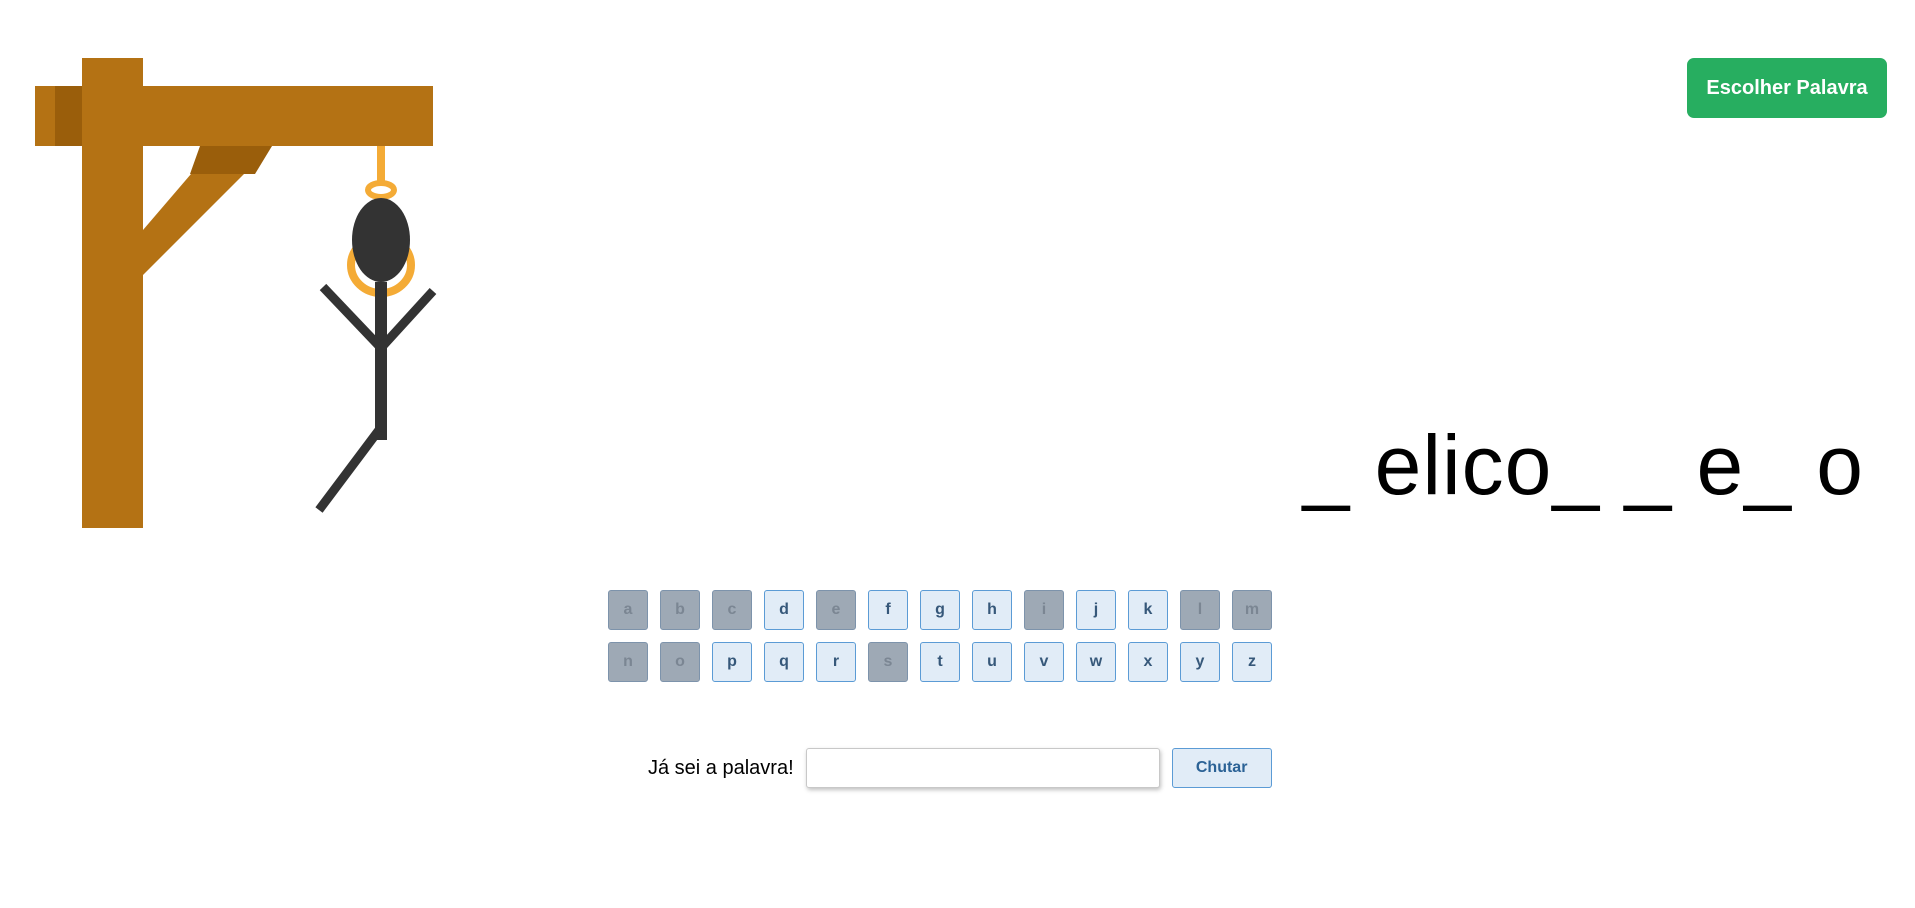 This screenshot has width=1915, height=908. Describe the element at coordinates (1096, 662) in the screenshot. I see `letter-key-w: w` at that location.